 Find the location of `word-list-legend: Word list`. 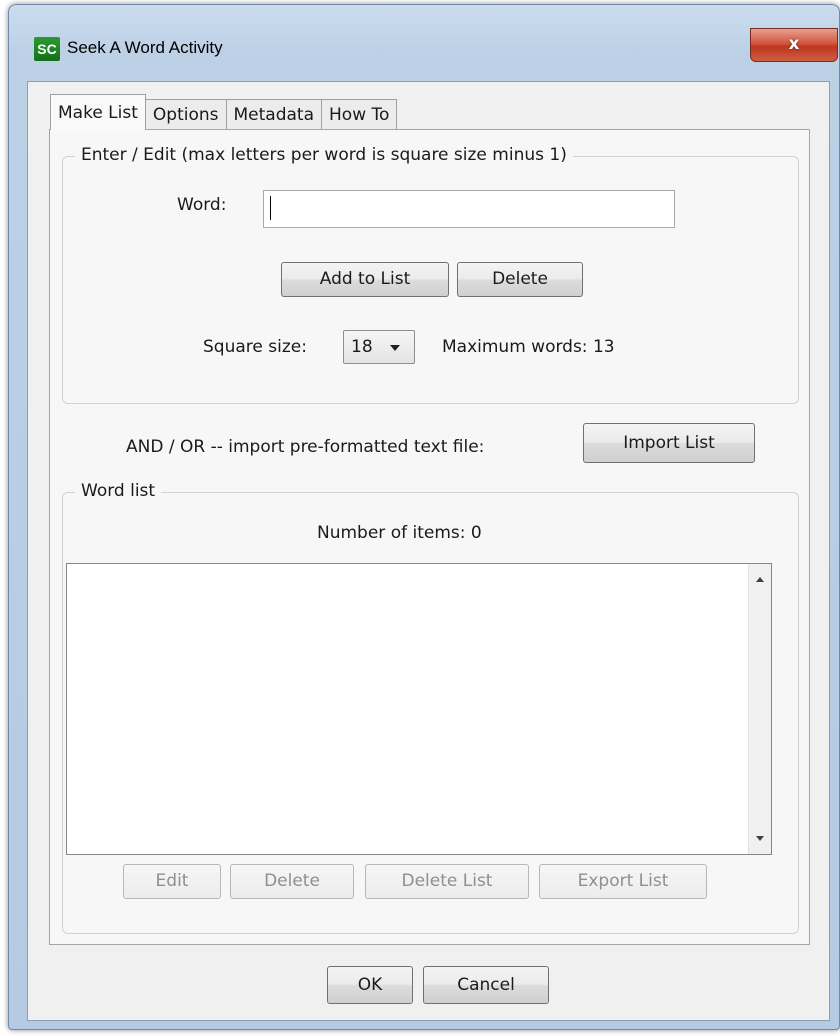

word-list-legend: Word list is located at coordinates (118, 491).